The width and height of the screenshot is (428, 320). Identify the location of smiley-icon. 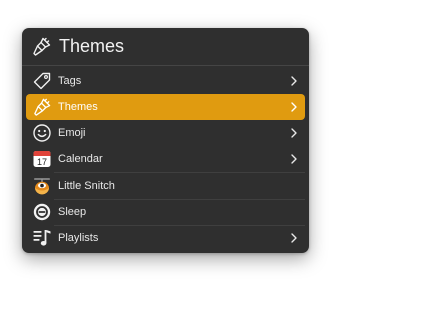
(42, 133).